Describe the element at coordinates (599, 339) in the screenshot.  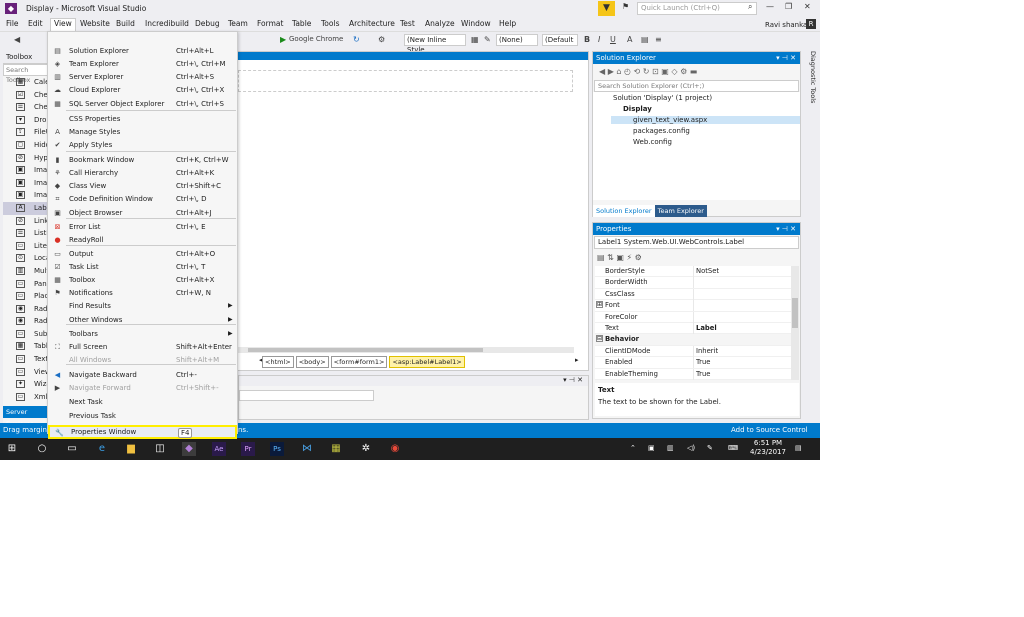
I see `expand-icon: ⊟` at that location.